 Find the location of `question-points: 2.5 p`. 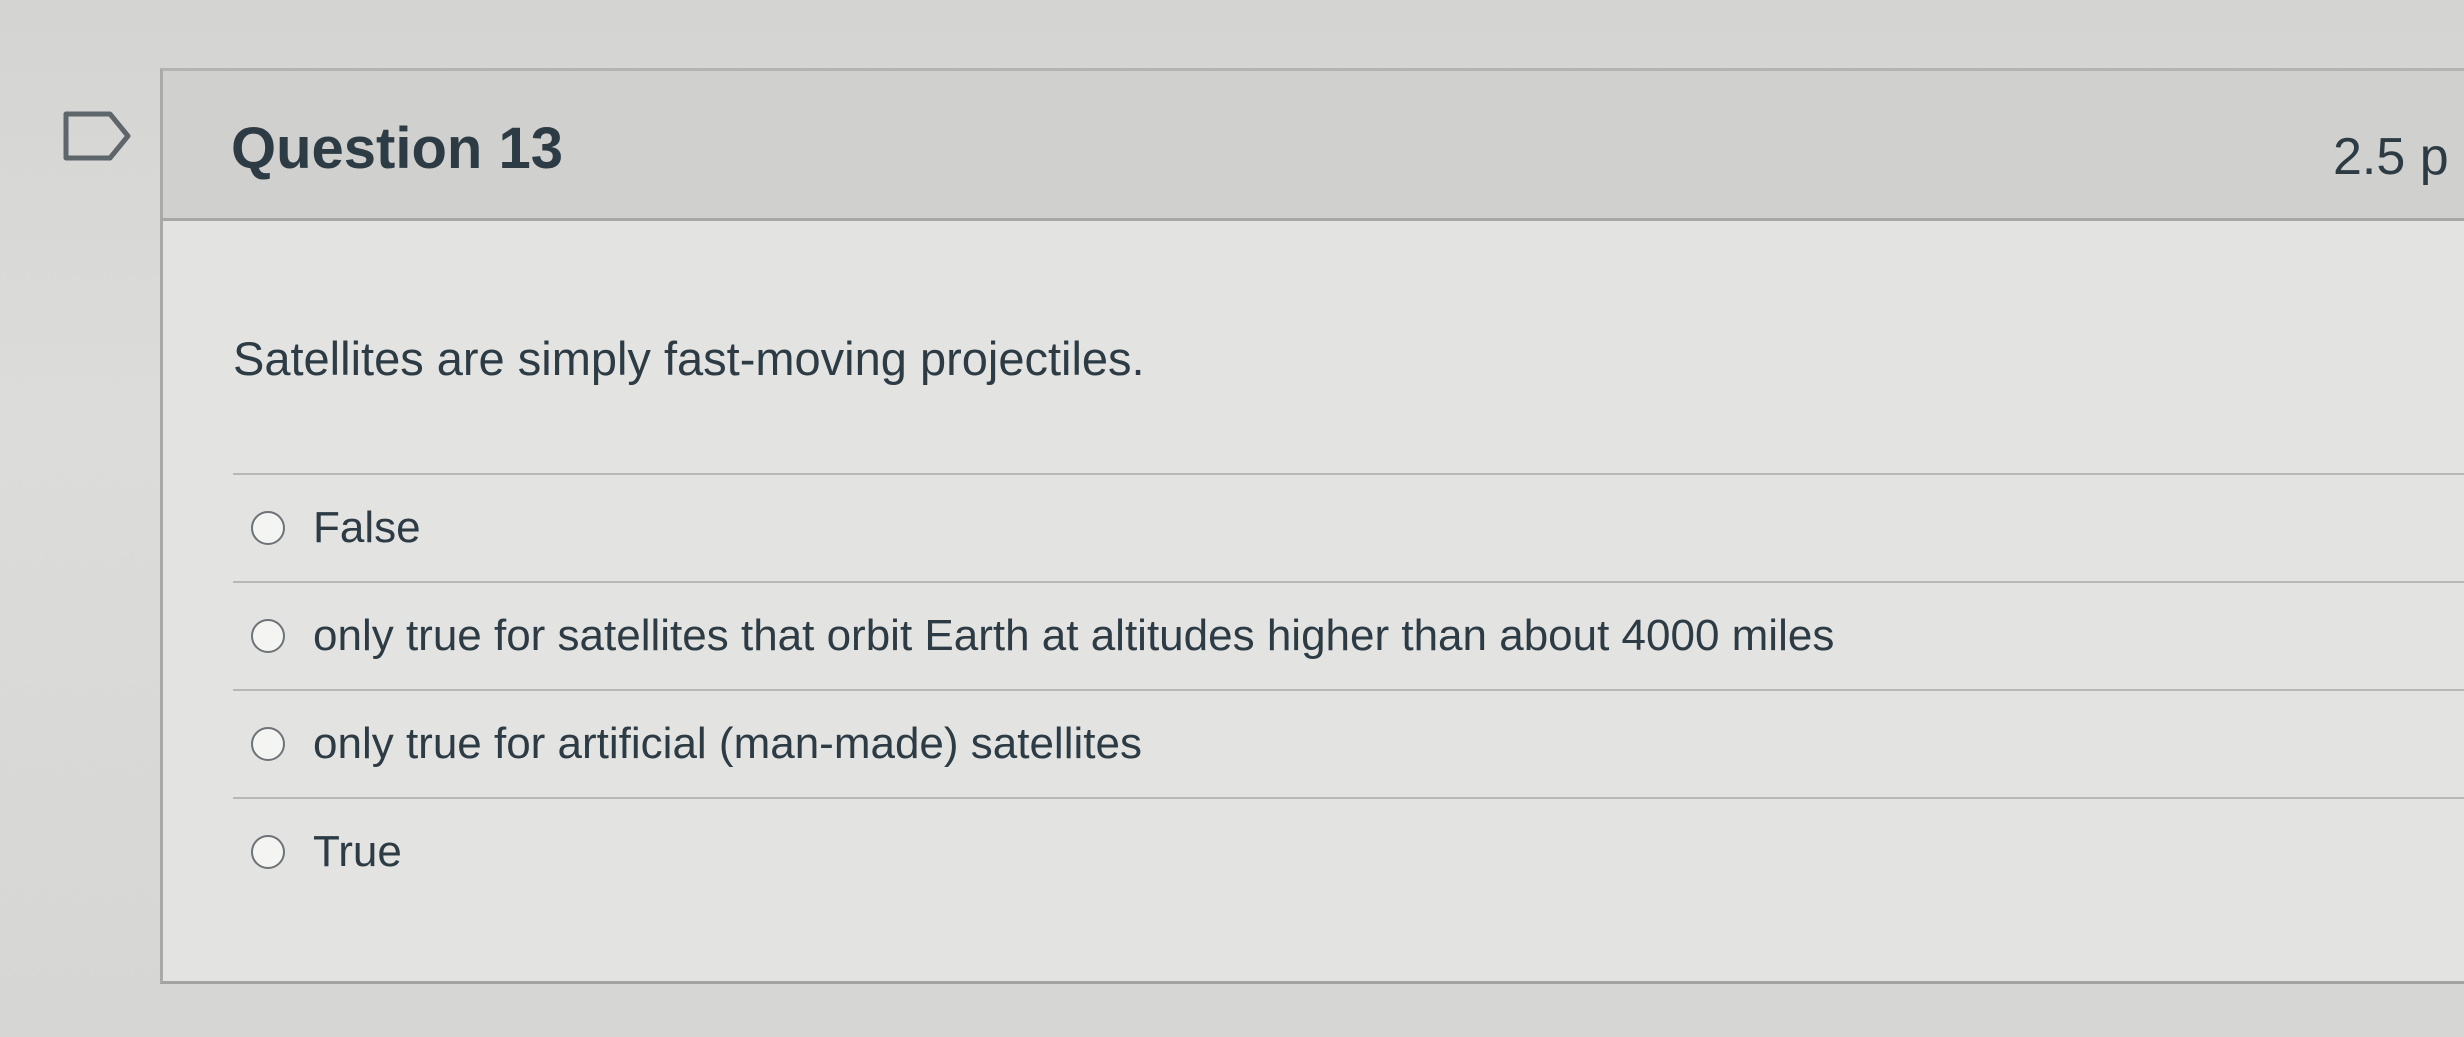

question-points: 2.5 p is located at coordinates (2391, 157).